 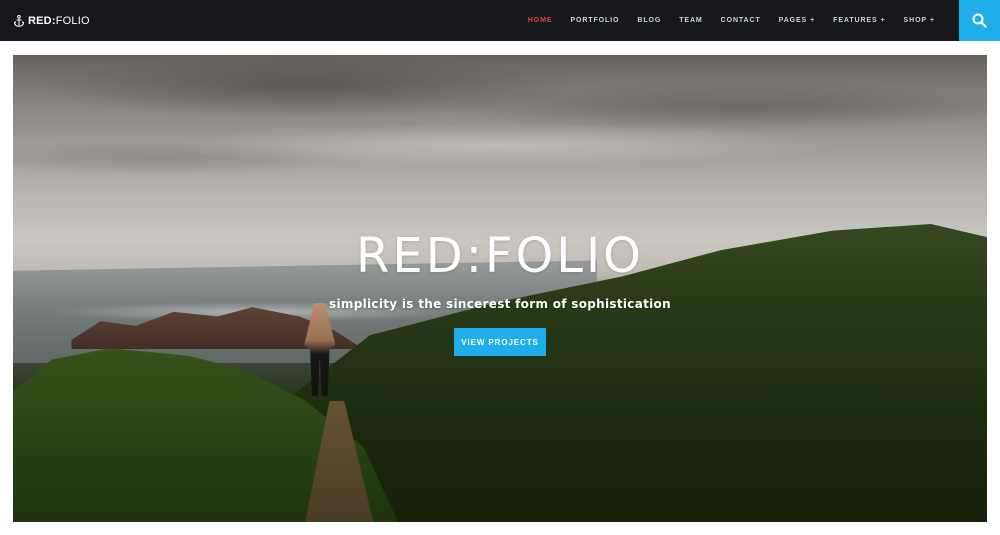 I want to click on search-button, so click(x=979, y=20).